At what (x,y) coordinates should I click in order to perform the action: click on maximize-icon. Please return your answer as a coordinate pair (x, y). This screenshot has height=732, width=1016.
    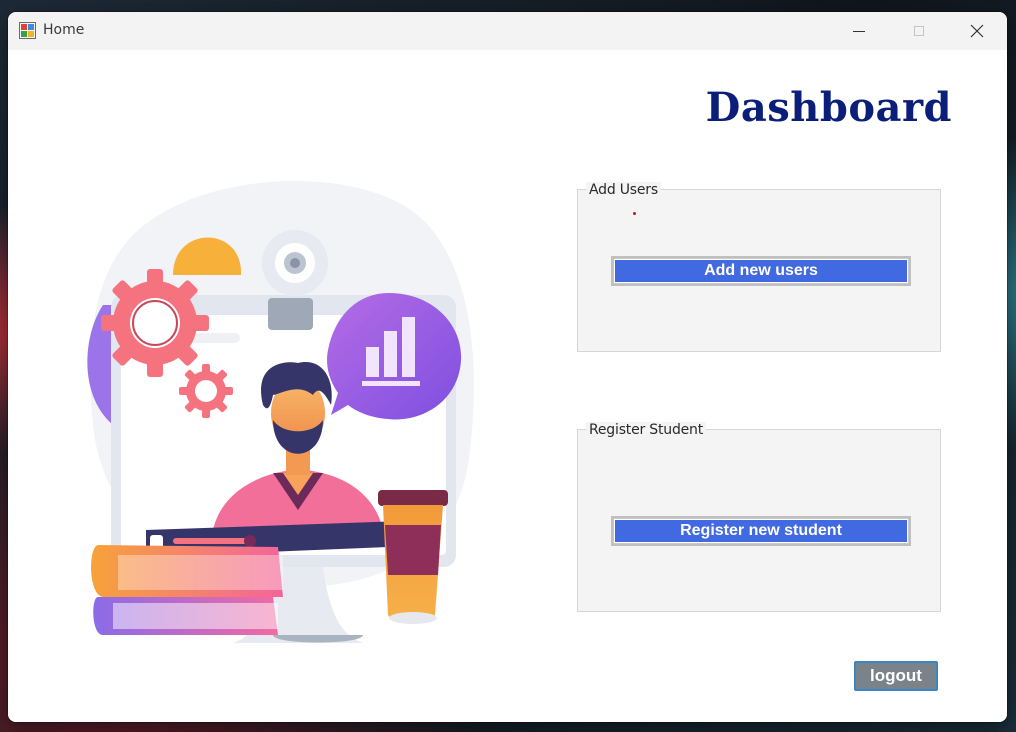
    Looking at the image, I should click on (919, 31).